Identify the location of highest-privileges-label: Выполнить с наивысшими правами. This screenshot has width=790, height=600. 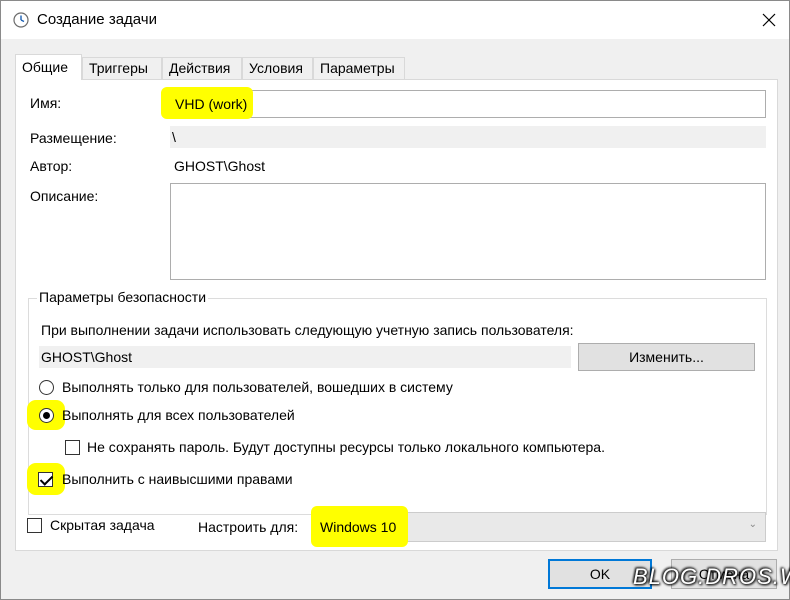
(177, 479).